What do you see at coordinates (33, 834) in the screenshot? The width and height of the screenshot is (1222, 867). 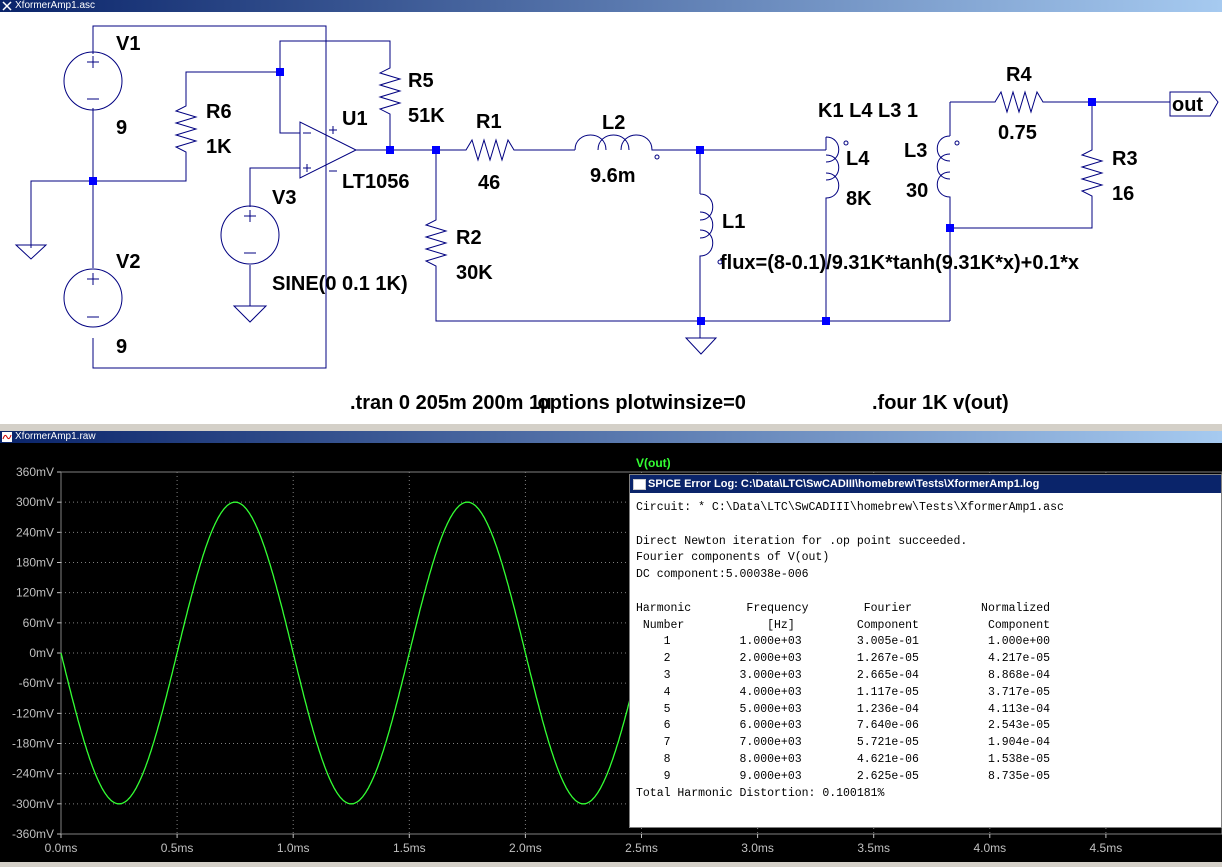 I see `y-tick-label: -360mV` at bounding box center [33, 834].